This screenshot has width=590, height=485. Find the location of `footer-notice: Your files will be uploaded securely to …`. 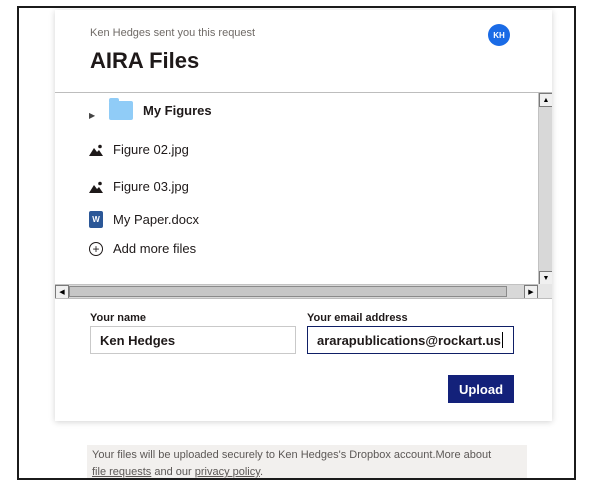

footer-notice: Your files will be uploaded securely to … is located at coordinates (307, 461).